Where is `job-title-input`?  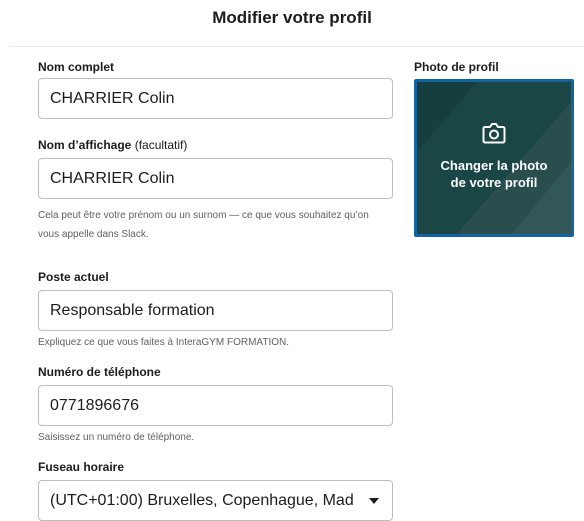
job-title-input is located at coordinates (215, 310).